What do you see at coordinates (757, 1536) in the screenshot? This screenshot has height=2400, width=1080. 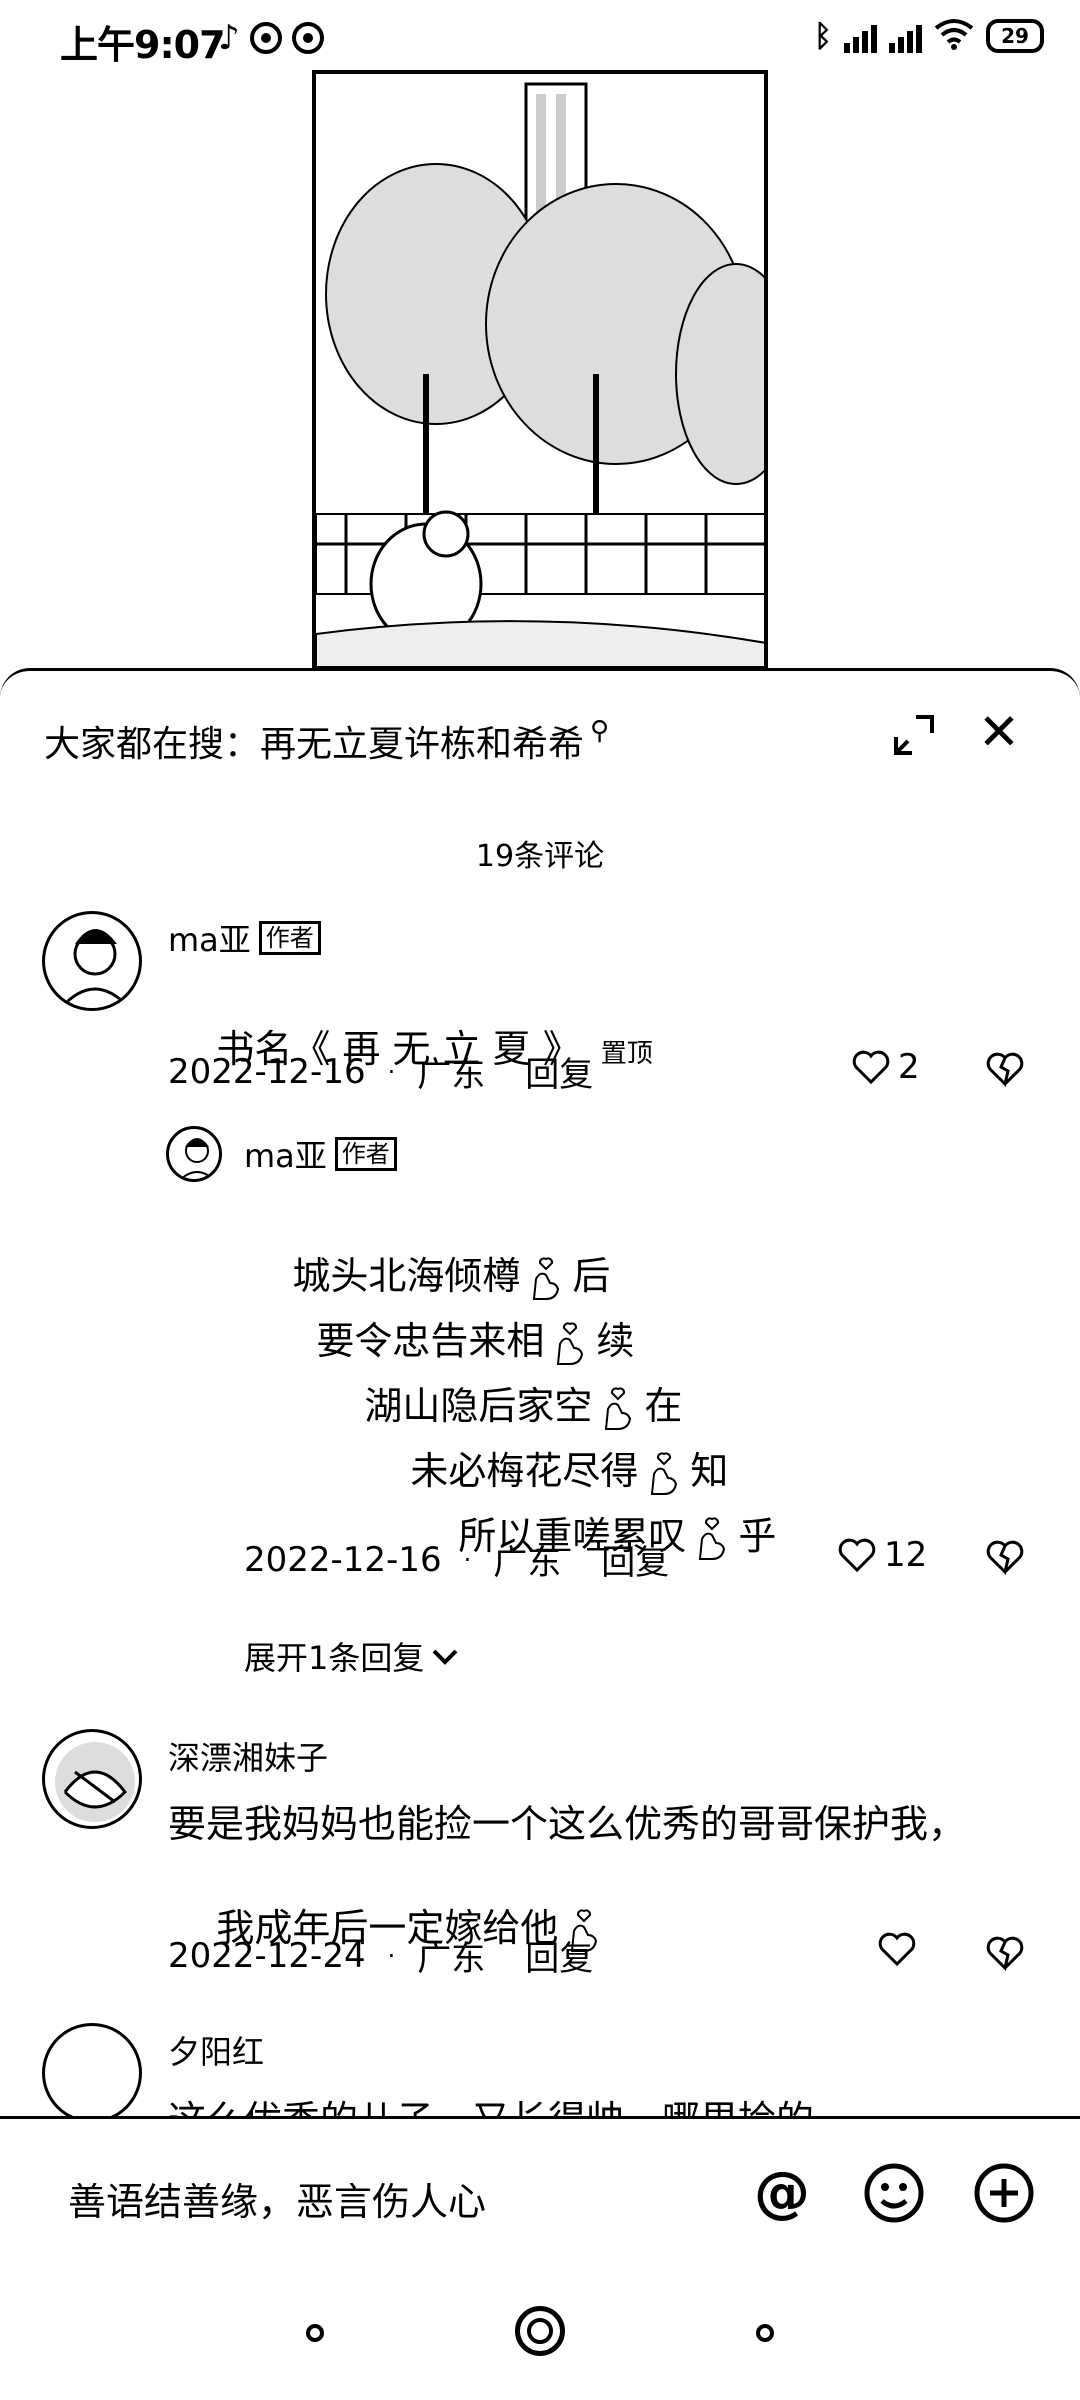 I see `poem-line-end: 乎` at bounding box center [757, 1536].